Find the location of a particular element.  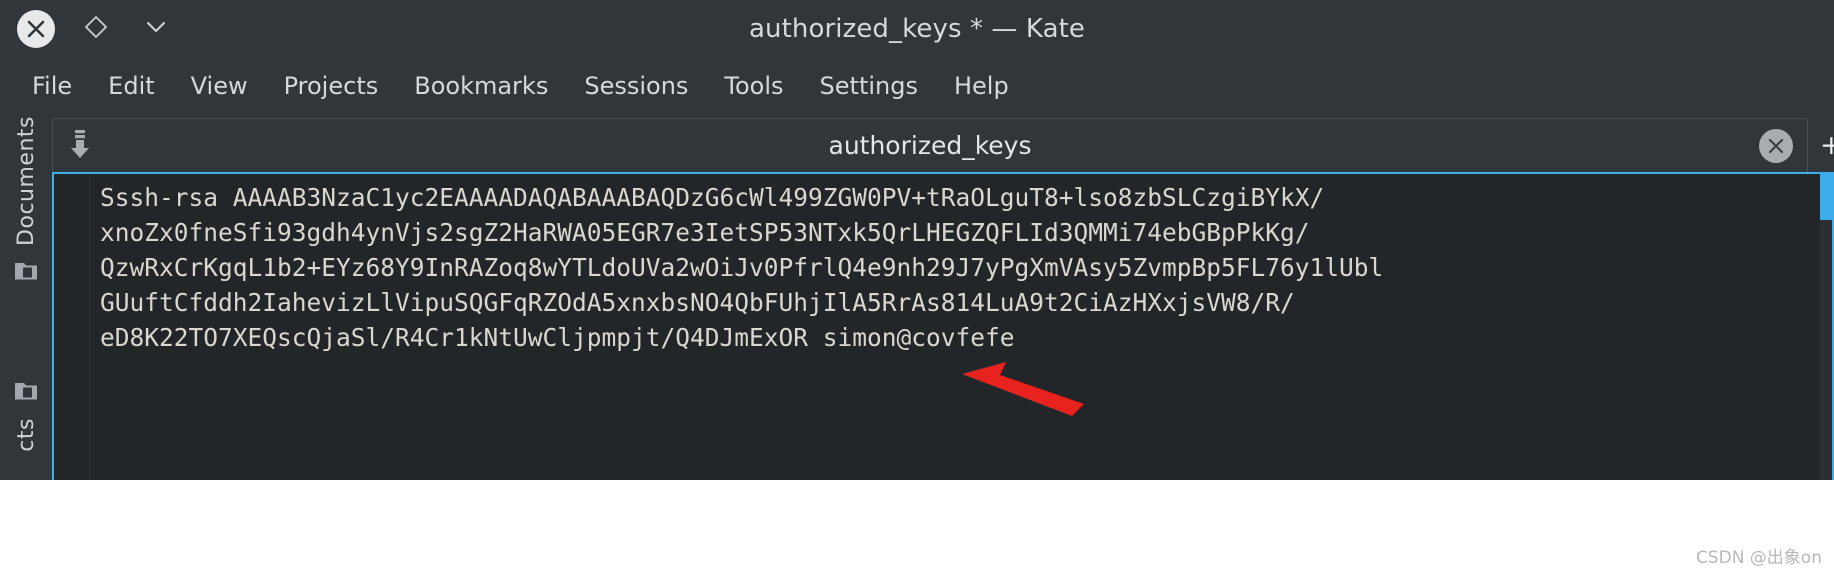

titlebar: authorized_keys * — Kate is located at coordinates (917, 29).